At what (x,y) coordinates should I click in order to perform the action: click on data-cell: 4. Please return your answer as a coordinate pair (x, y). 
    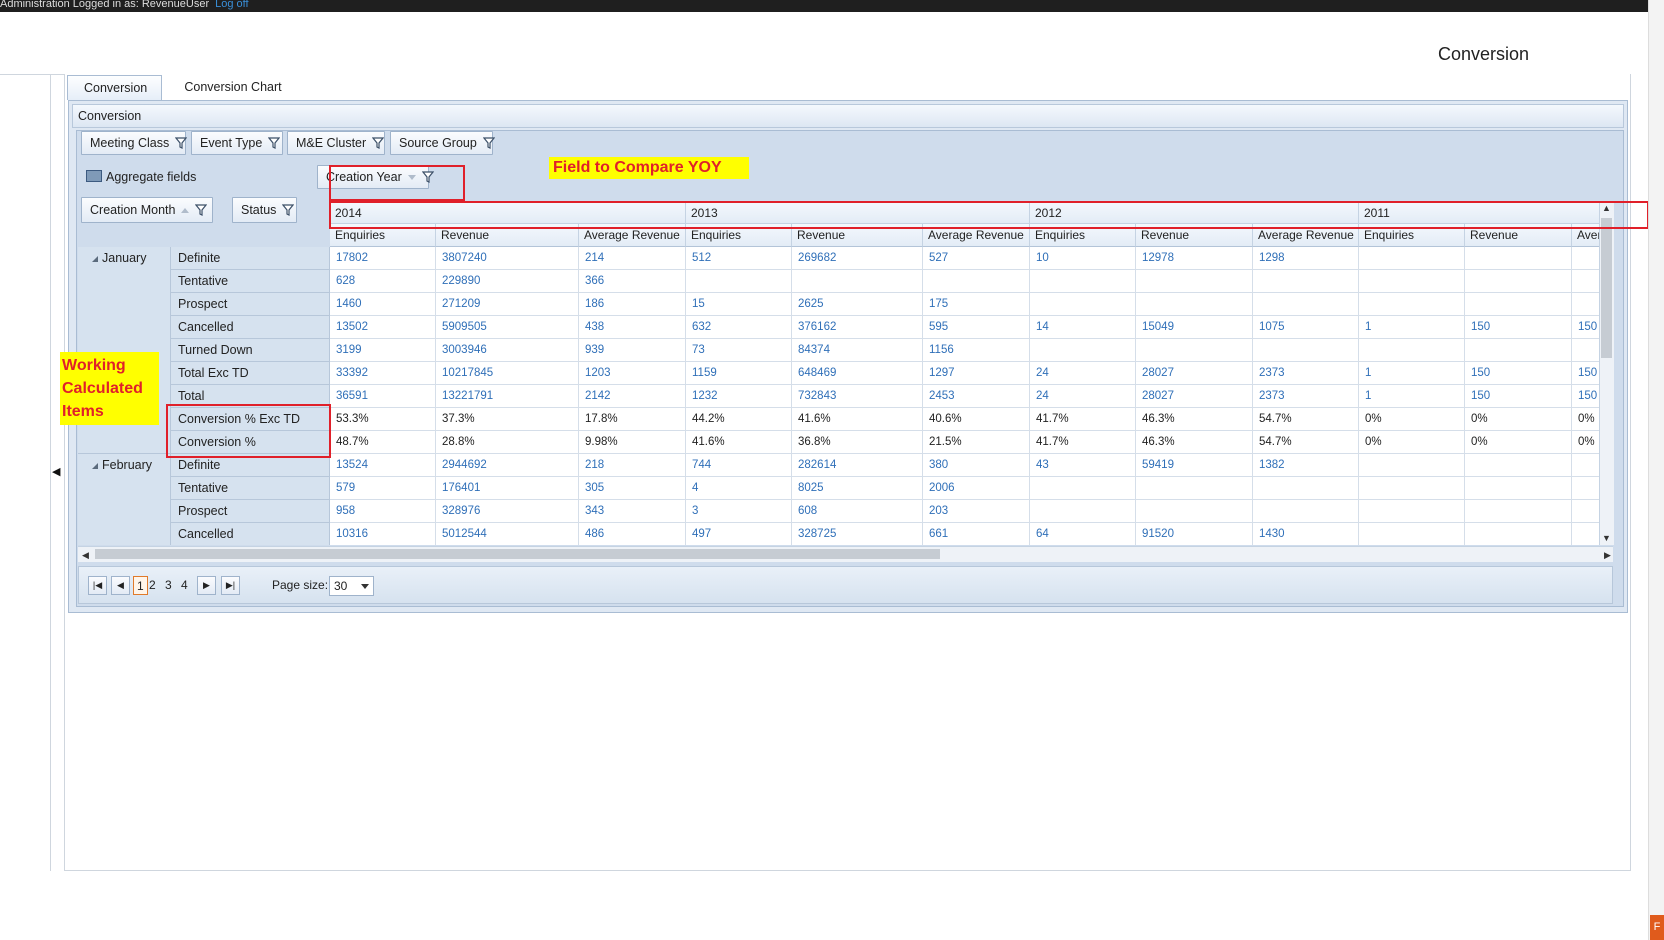
    Looking at the image, I should click on (739, 488).